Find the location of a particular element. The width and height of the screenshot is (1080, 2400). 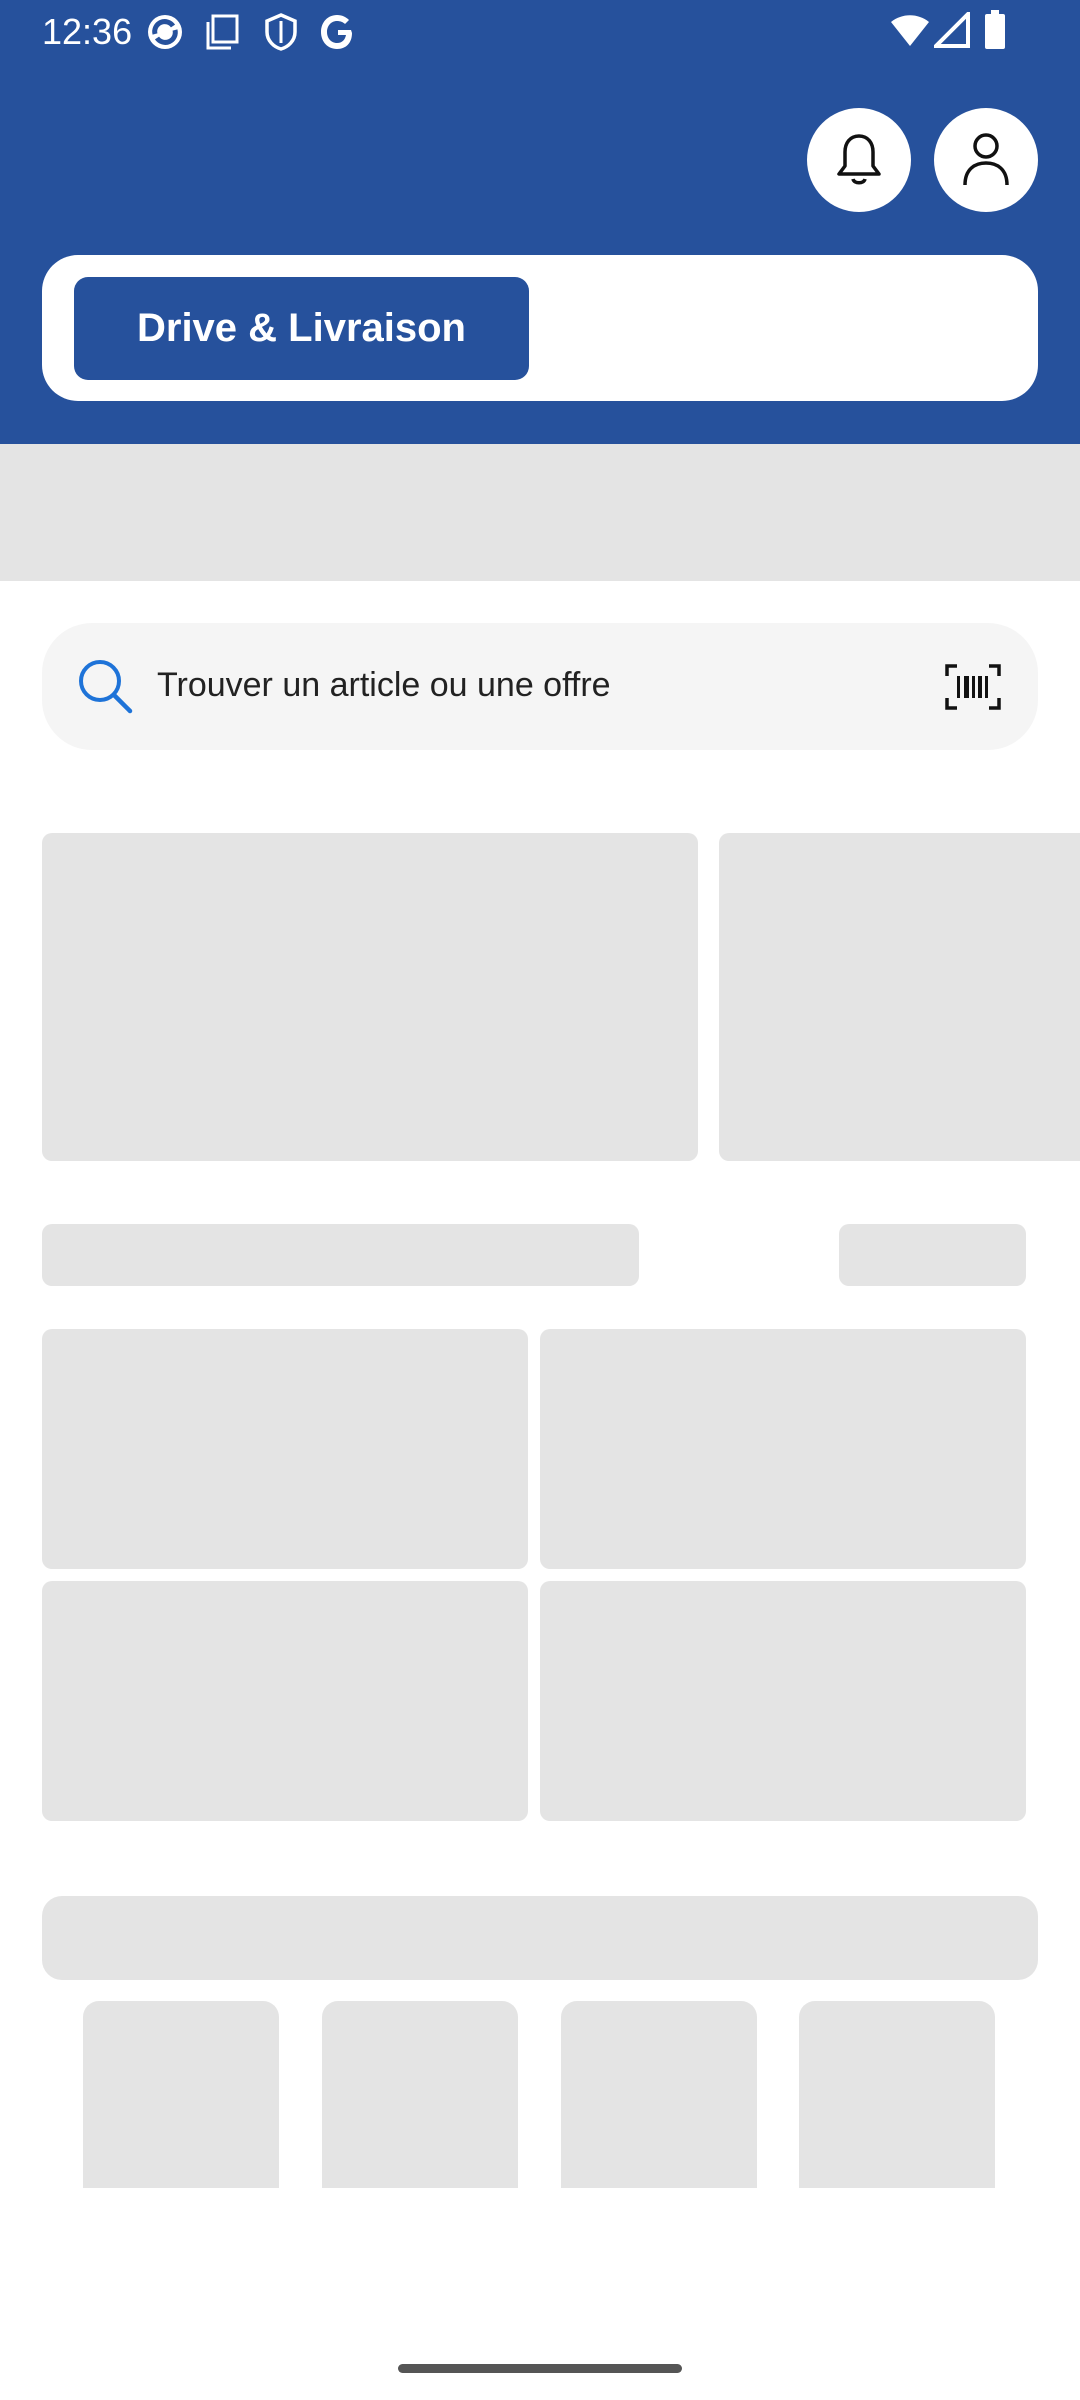

bell-icon is located at coordinates (859, 159).